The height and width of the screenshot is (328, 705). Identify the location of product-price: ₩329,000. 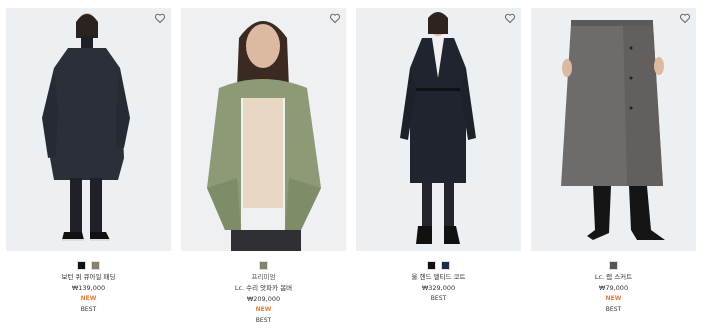
(438, 288).